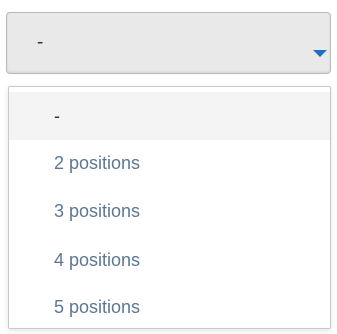 This screenshot has height=334, width=337. I want to click on select-current-value: -, so click(40, 42).